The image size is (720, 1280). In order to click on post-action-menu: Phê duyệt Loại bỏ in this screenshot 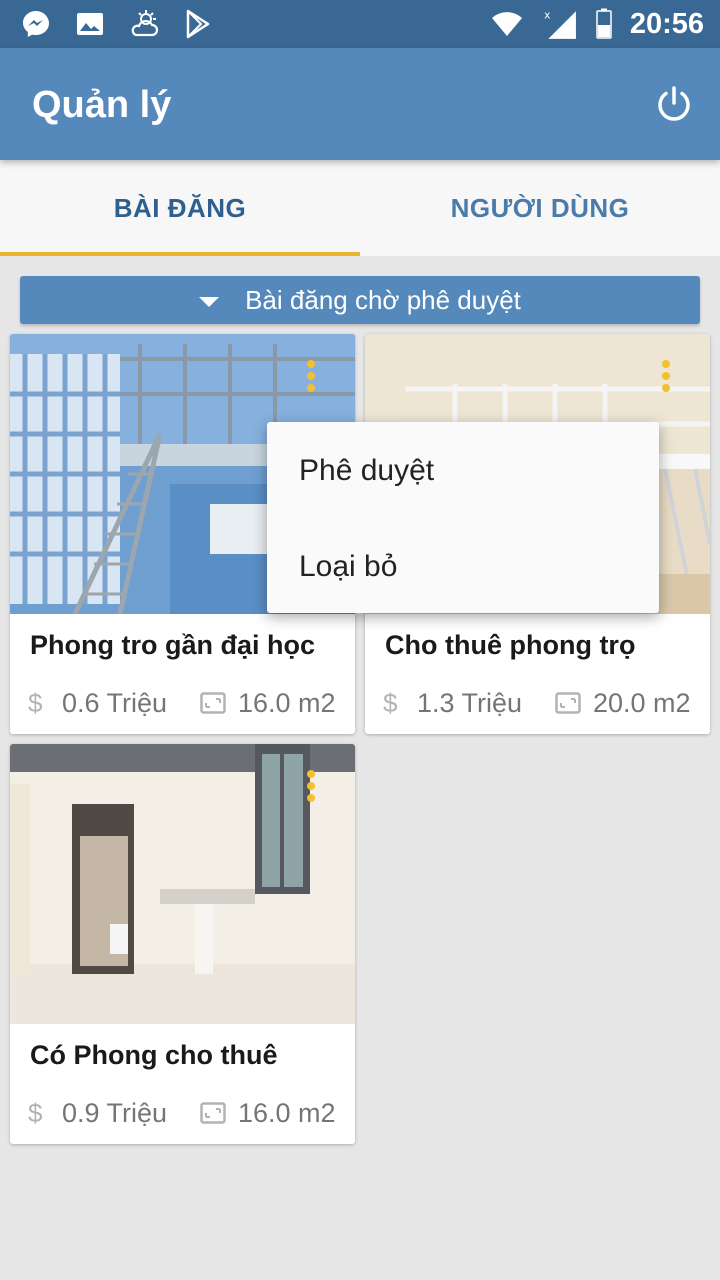, I will do `click(463, 517)`.